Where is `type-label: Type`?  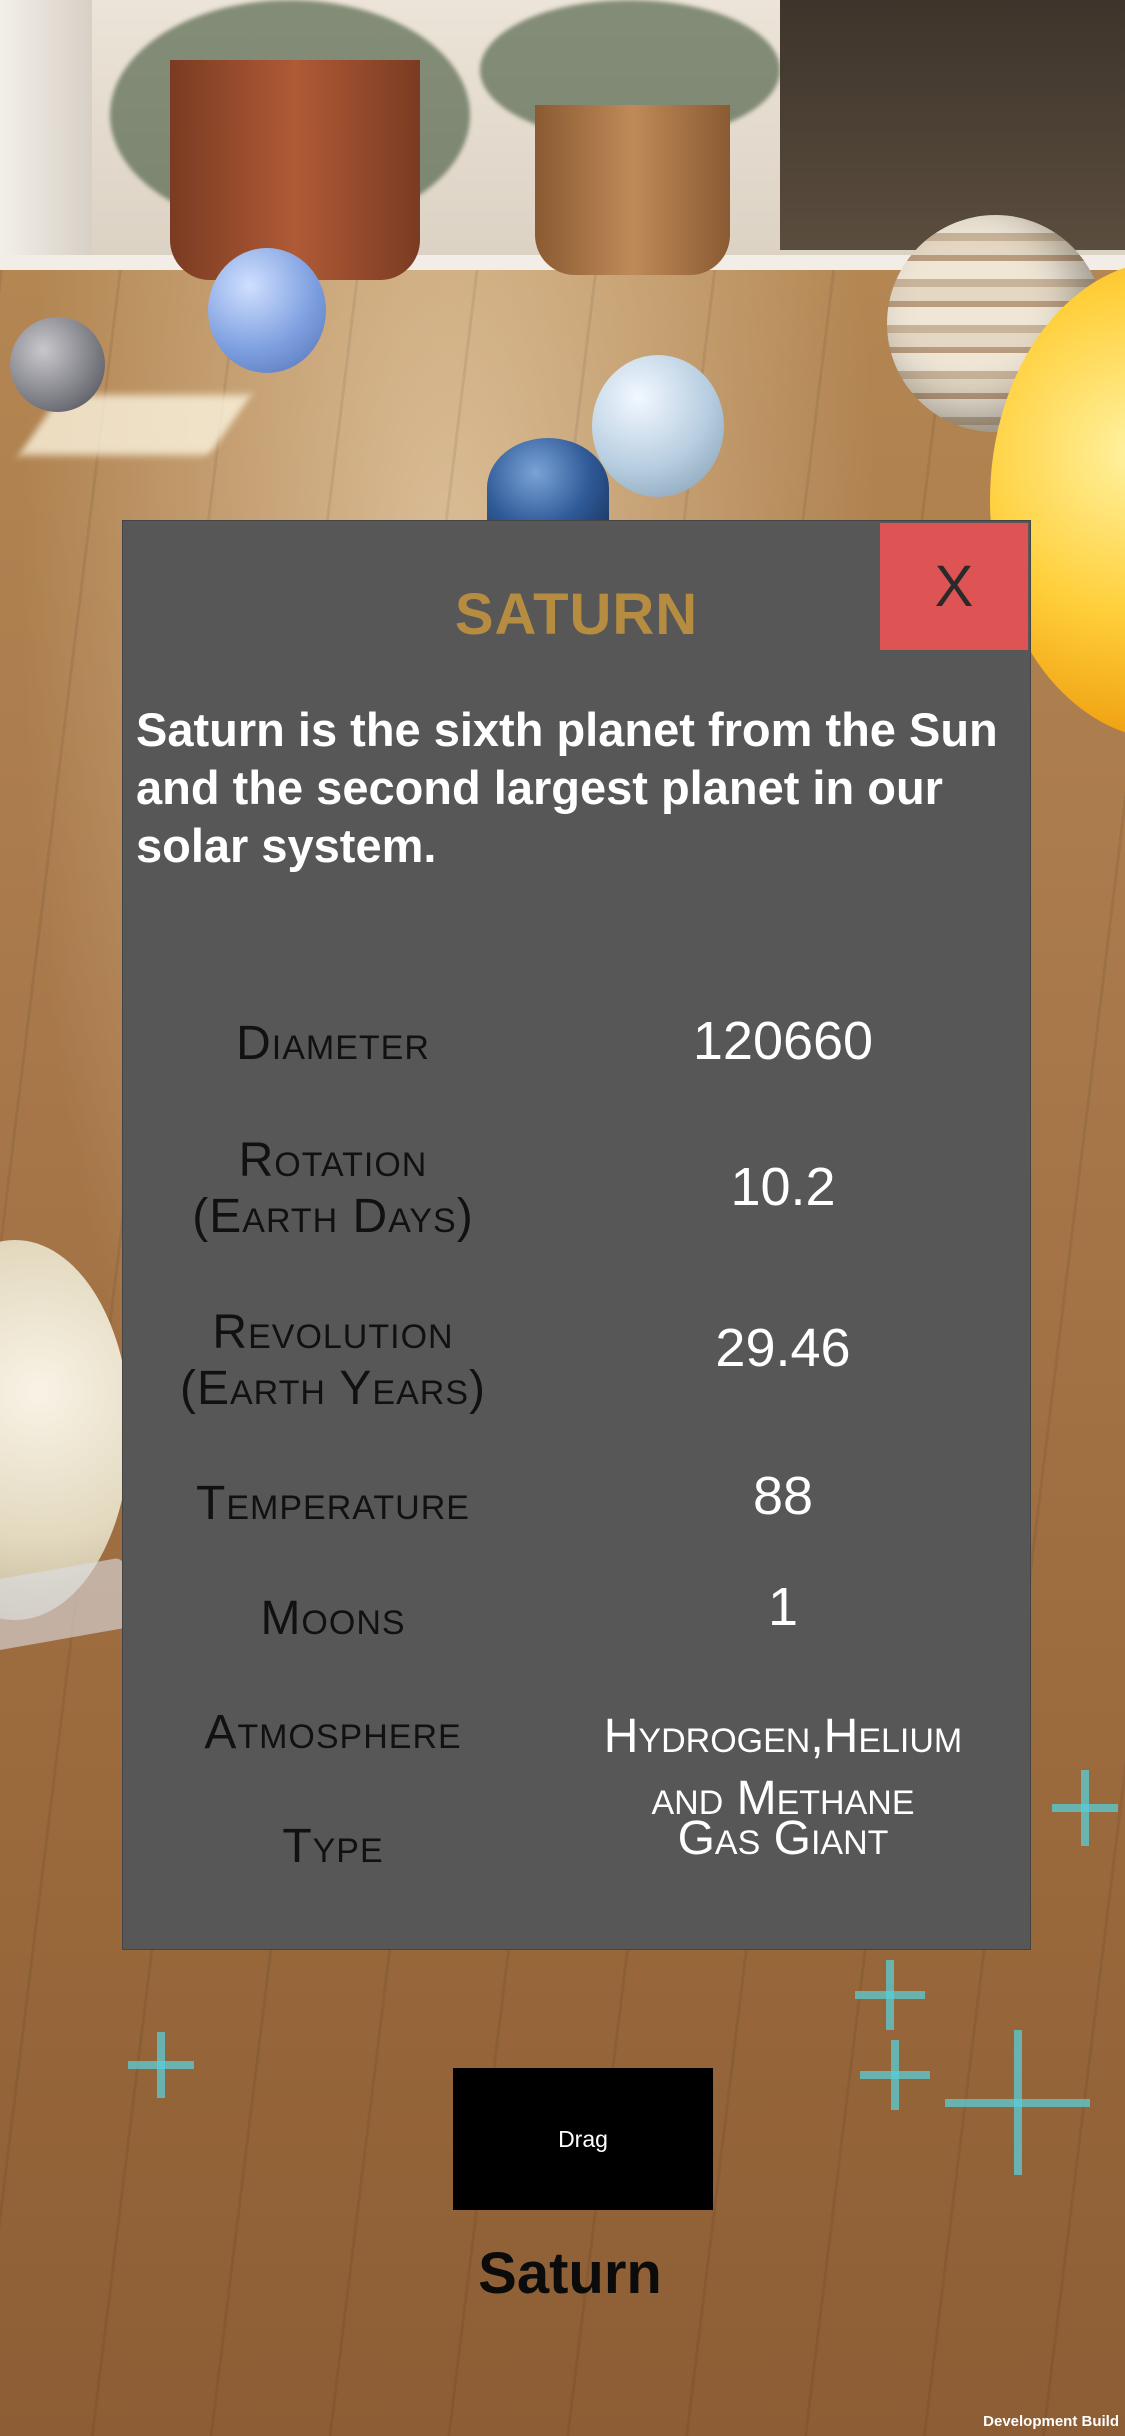 type-label: Type is located at coordinates (333, 1846).